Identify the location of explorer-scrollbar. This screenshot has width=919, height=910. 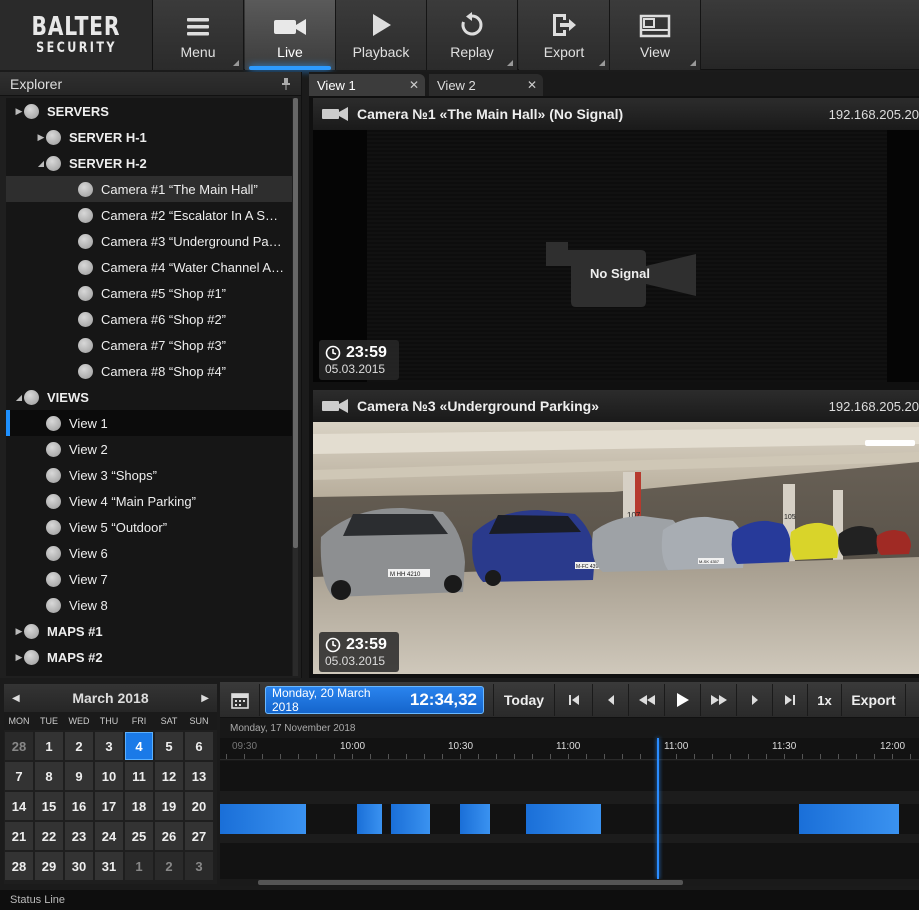
(295, 387).